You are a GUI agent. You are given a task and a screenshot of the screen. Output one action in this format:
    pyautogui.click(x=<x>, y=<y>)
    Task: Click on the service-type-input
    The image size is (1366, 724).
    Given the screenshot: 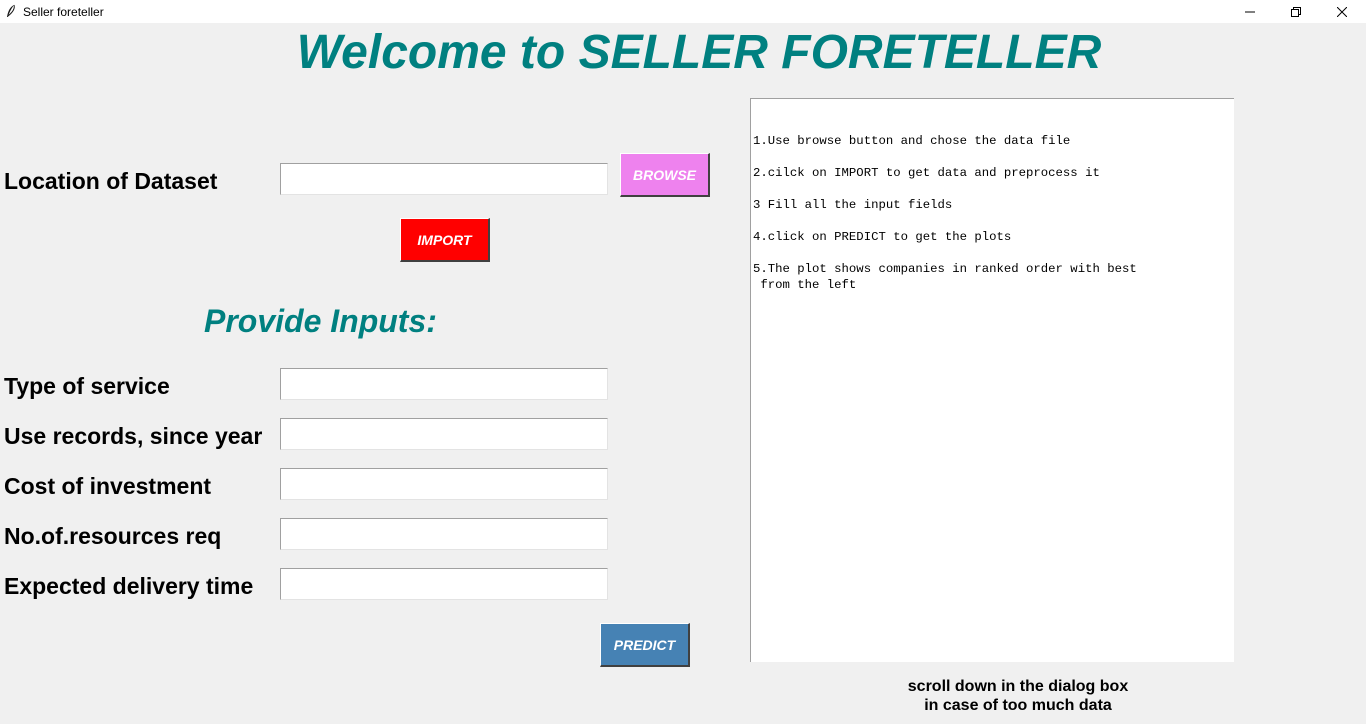 What is the action you would take?
    pyautogui.click(x=444, y=384)
    